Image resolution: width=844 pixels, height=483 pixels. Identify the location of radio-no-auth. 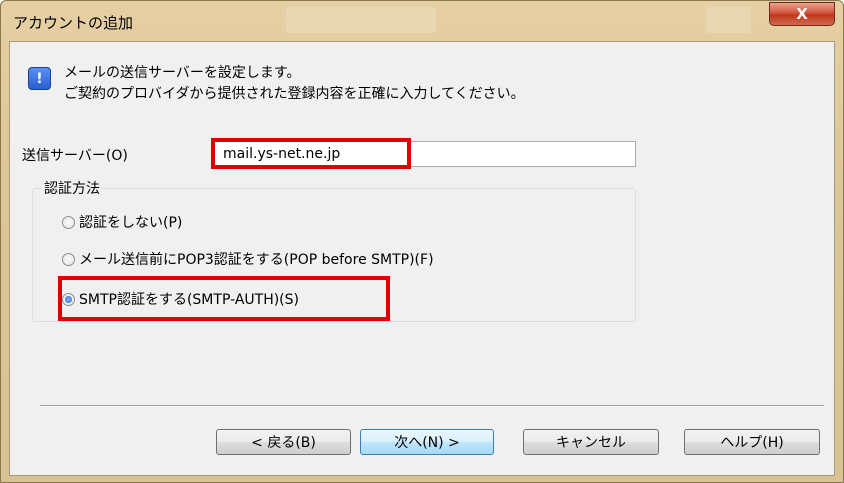
(68, 222).